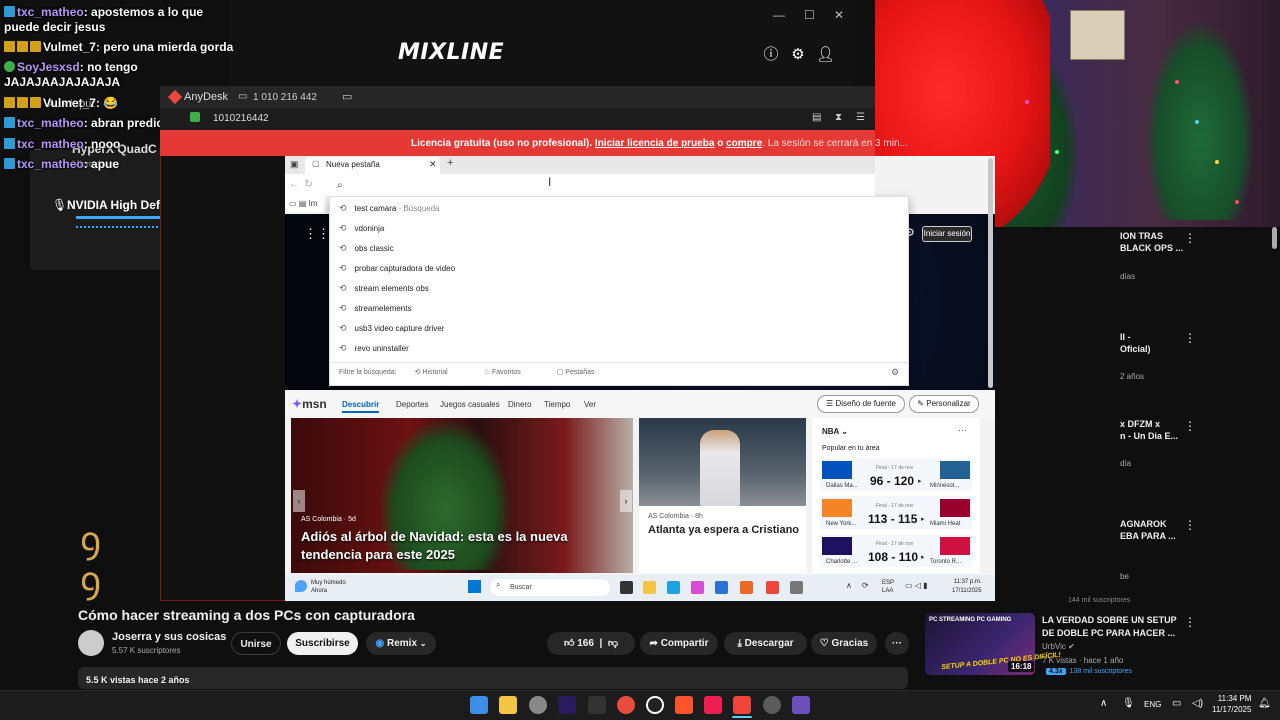 The height and width of the screenshot is (720, 1280). Describe the element at coordinates (1176, 703) in the screenshot. I see `network-icon: ▭` at that location.